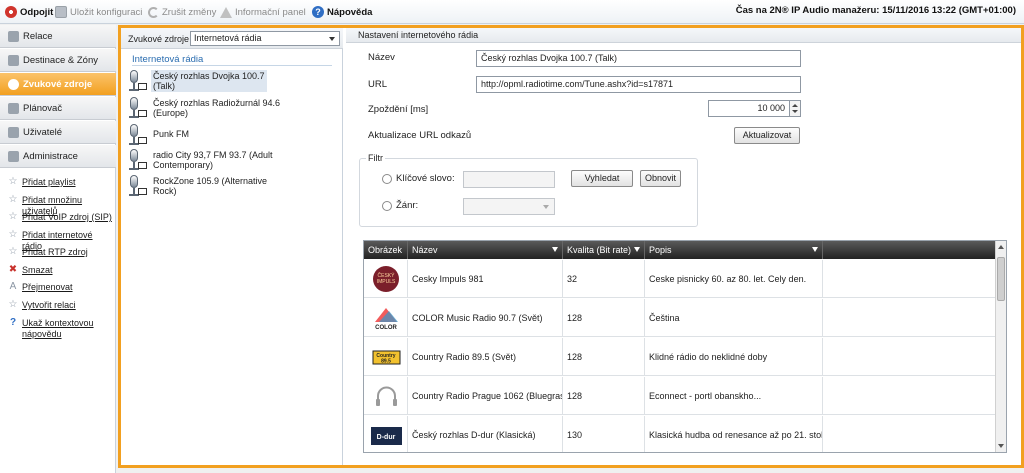 The image size is (1024, 473). I want to click on filter-legend: Filtr, so click(375, 158).